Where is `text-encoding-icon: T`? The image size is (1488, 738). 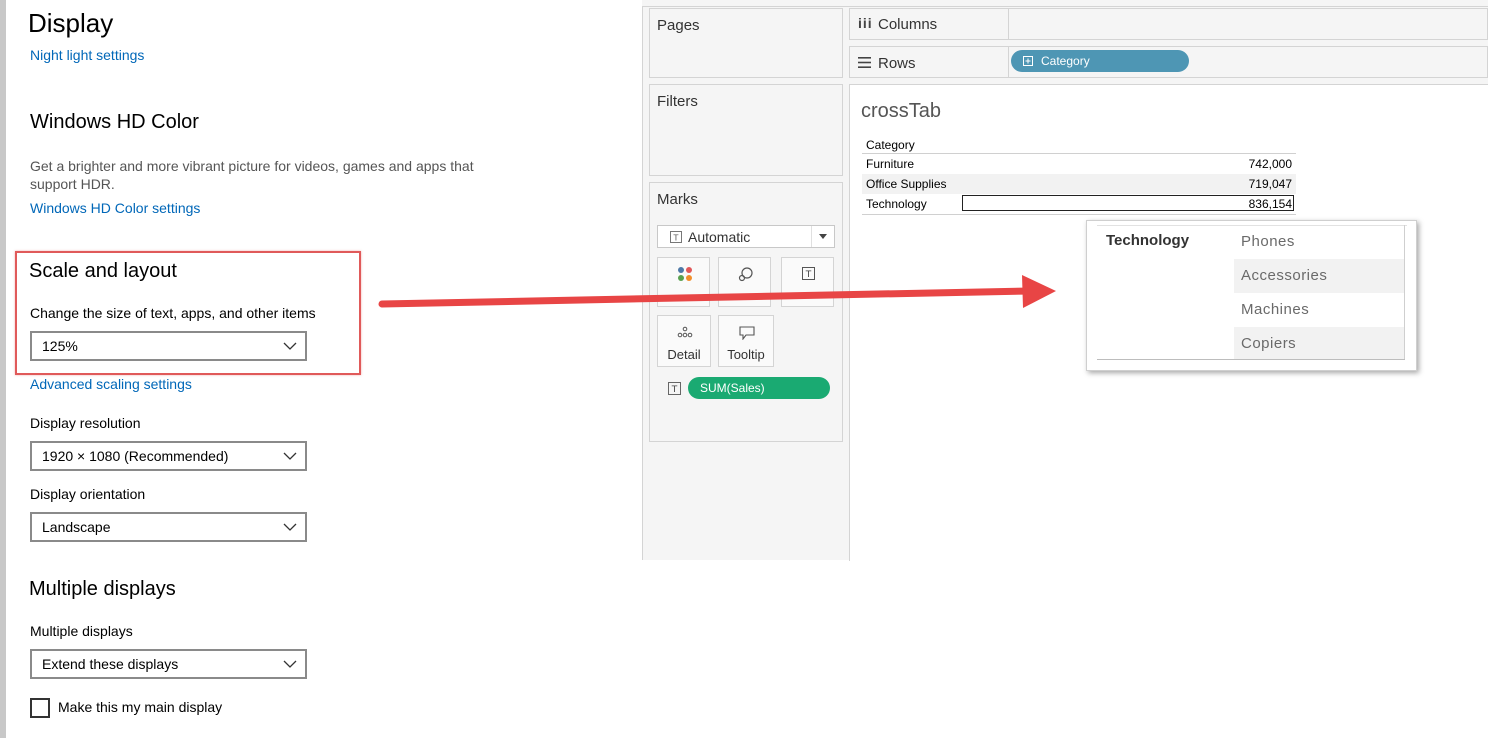
text-encoding-icon: T is located at coordinates (674, 388).